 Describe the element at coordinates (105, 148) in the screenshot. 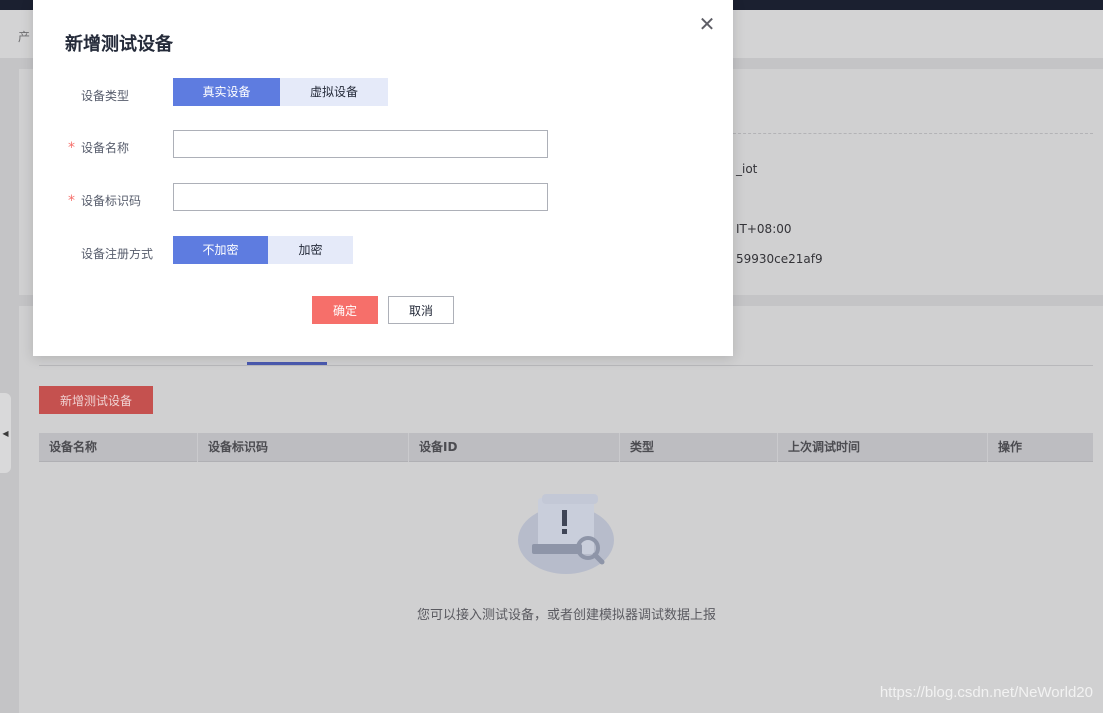

I see `device-name-label: 设备名称` at that location.